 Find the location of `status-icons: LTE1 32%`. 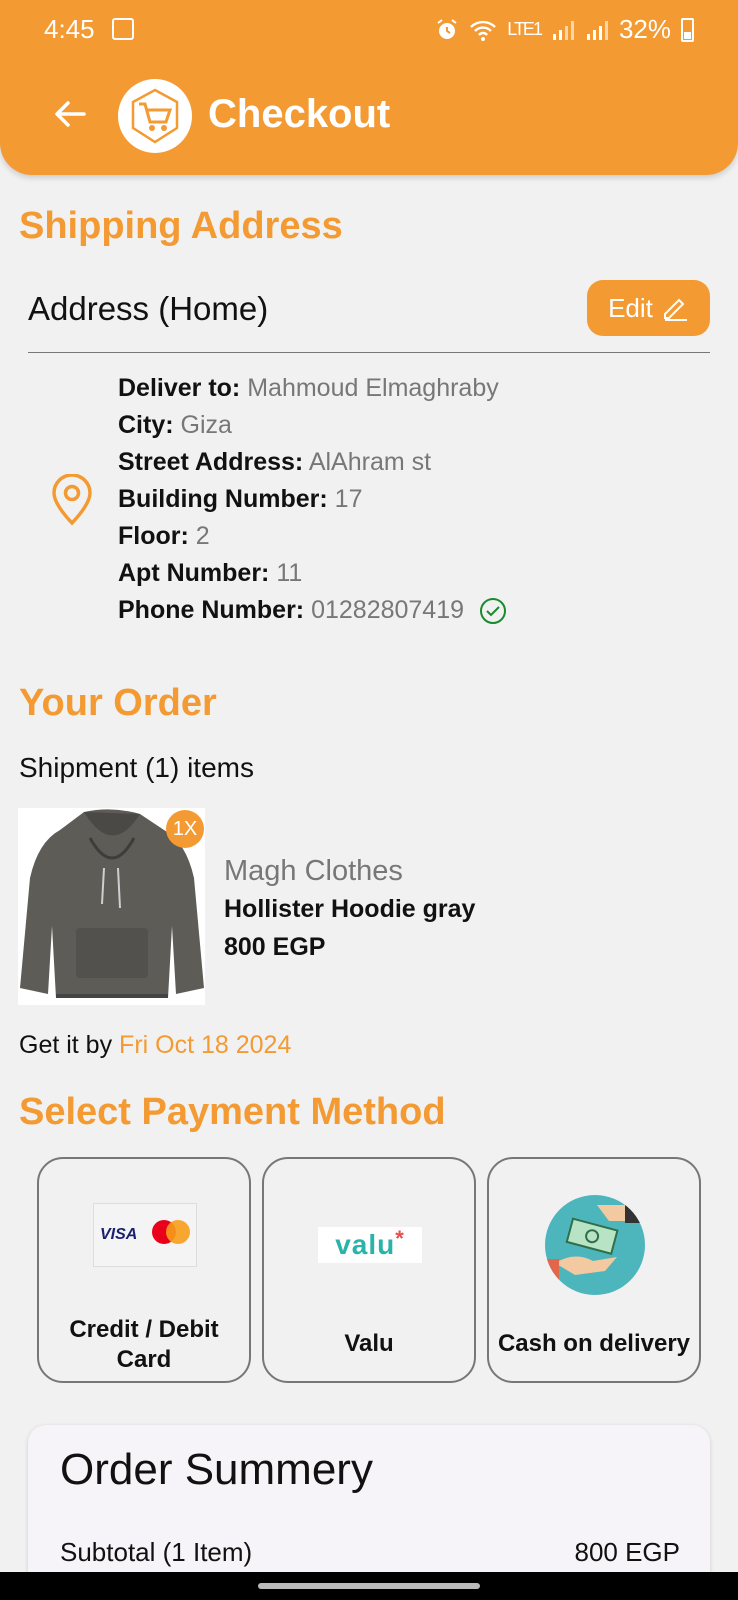

status-icons: LTE1 32% is located at coordinates (564, 29).